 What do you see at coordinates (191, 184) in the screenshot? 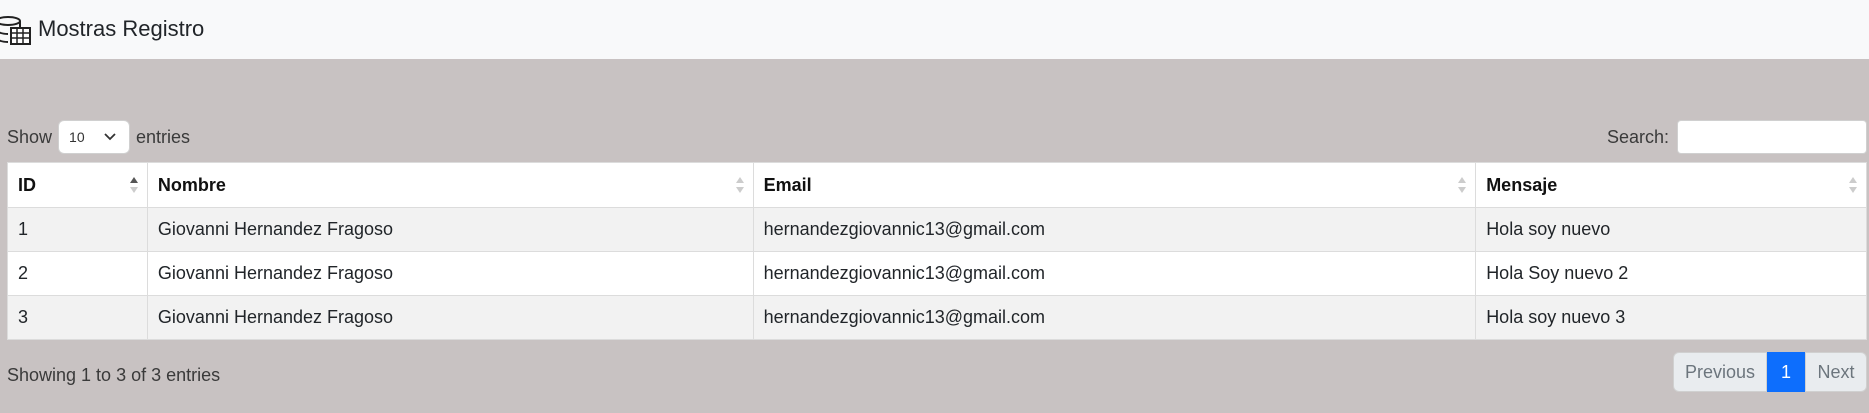
I see `column-header-label: Nombre` at bounding box center [191, 184].